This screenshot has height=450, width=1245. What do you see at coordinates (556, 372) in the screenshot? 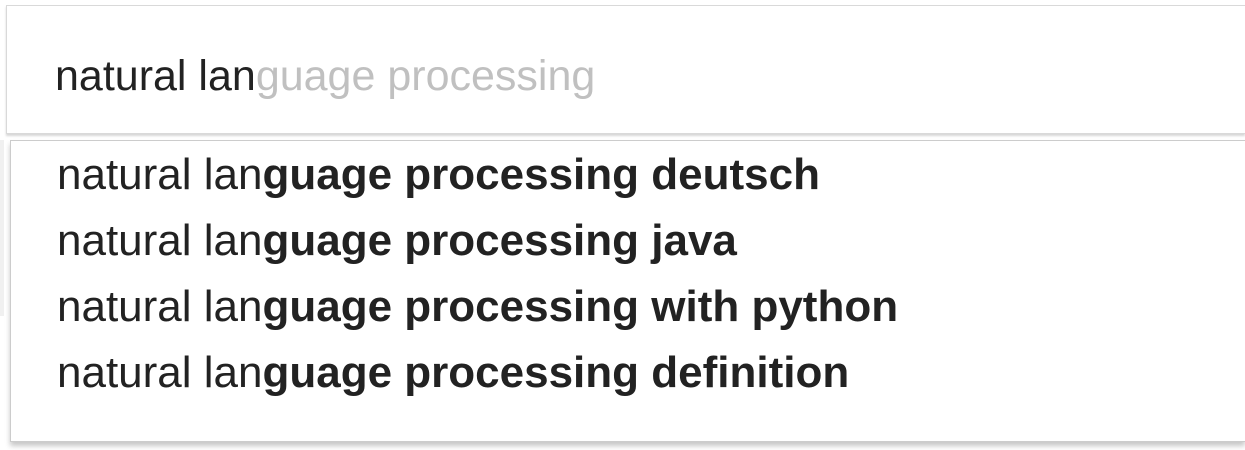
I see `suggestion-completion: guage processing definition` at bounding box center [556, 372].